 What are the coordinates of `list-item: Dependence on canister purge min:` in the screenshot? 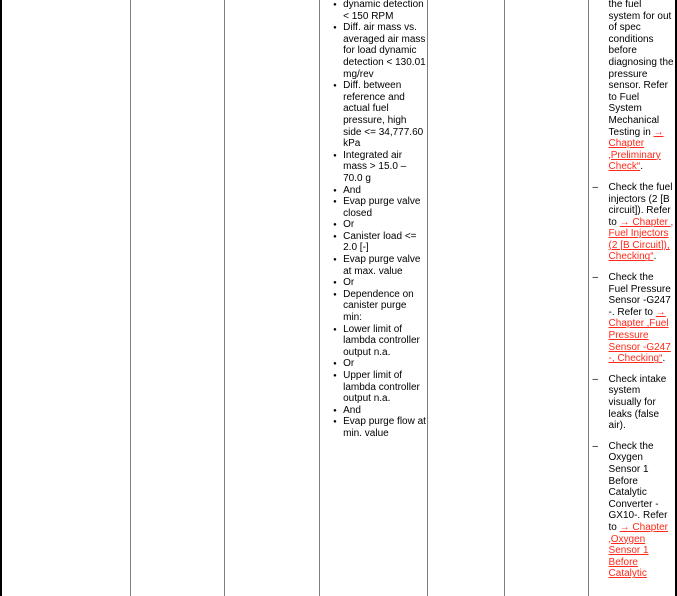 It's located at (373, 306).